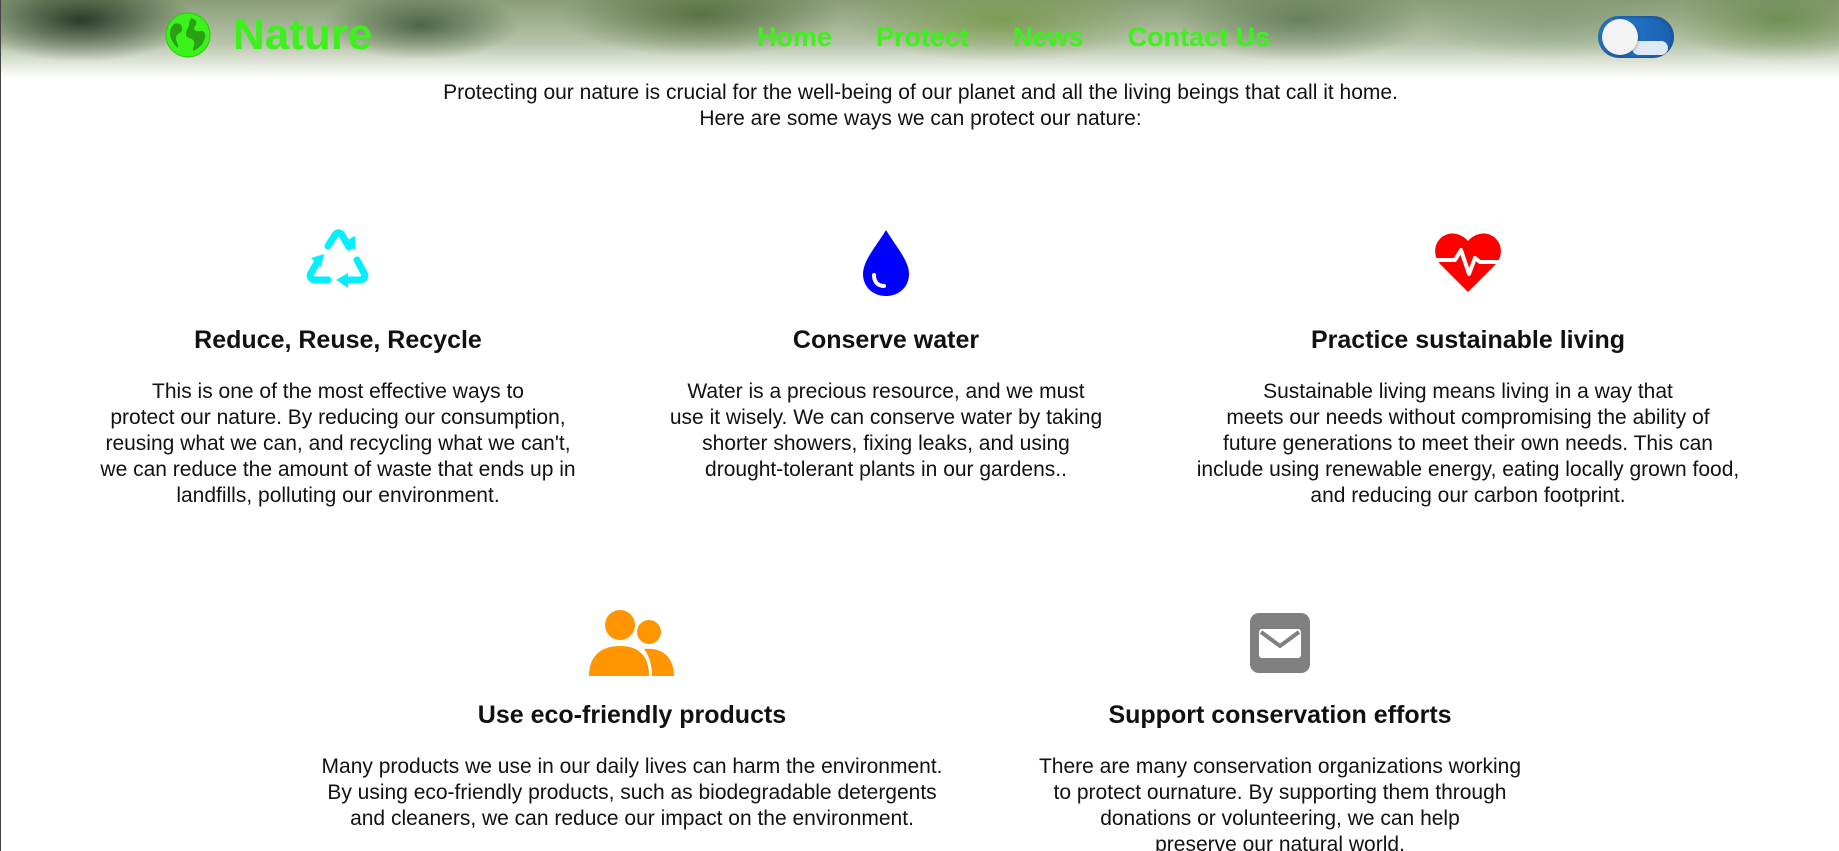 The image size is (1839, 851). What do you see at coordinates (1467, 340) in the screenshot?
I see `card-title: Practice sustainable living` at bounding box center [1467, 340].